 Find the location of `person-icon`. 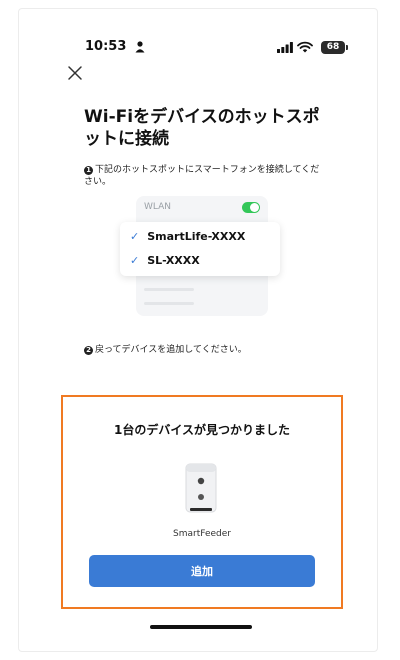

person-icon is located at coordinates (140, 47).